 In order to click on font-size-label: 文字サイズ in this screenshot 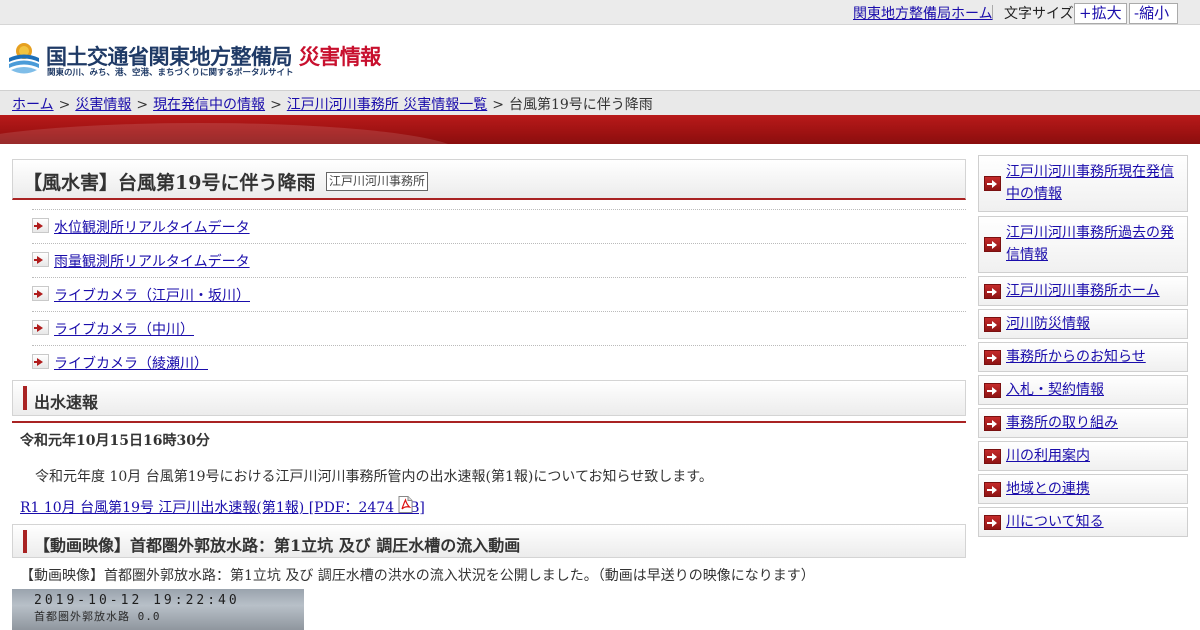, I will do `click(1039, 14)`.